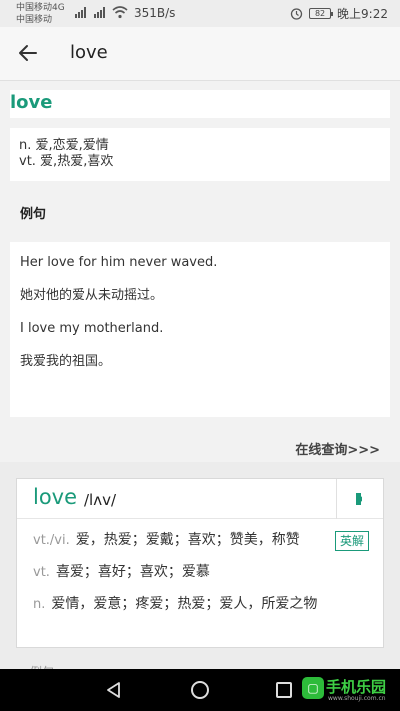  Describe the element at coordinates (66, 161) in the screenshot. I see `definition-line: vt. 爱,热爱,喜欢` at that location.